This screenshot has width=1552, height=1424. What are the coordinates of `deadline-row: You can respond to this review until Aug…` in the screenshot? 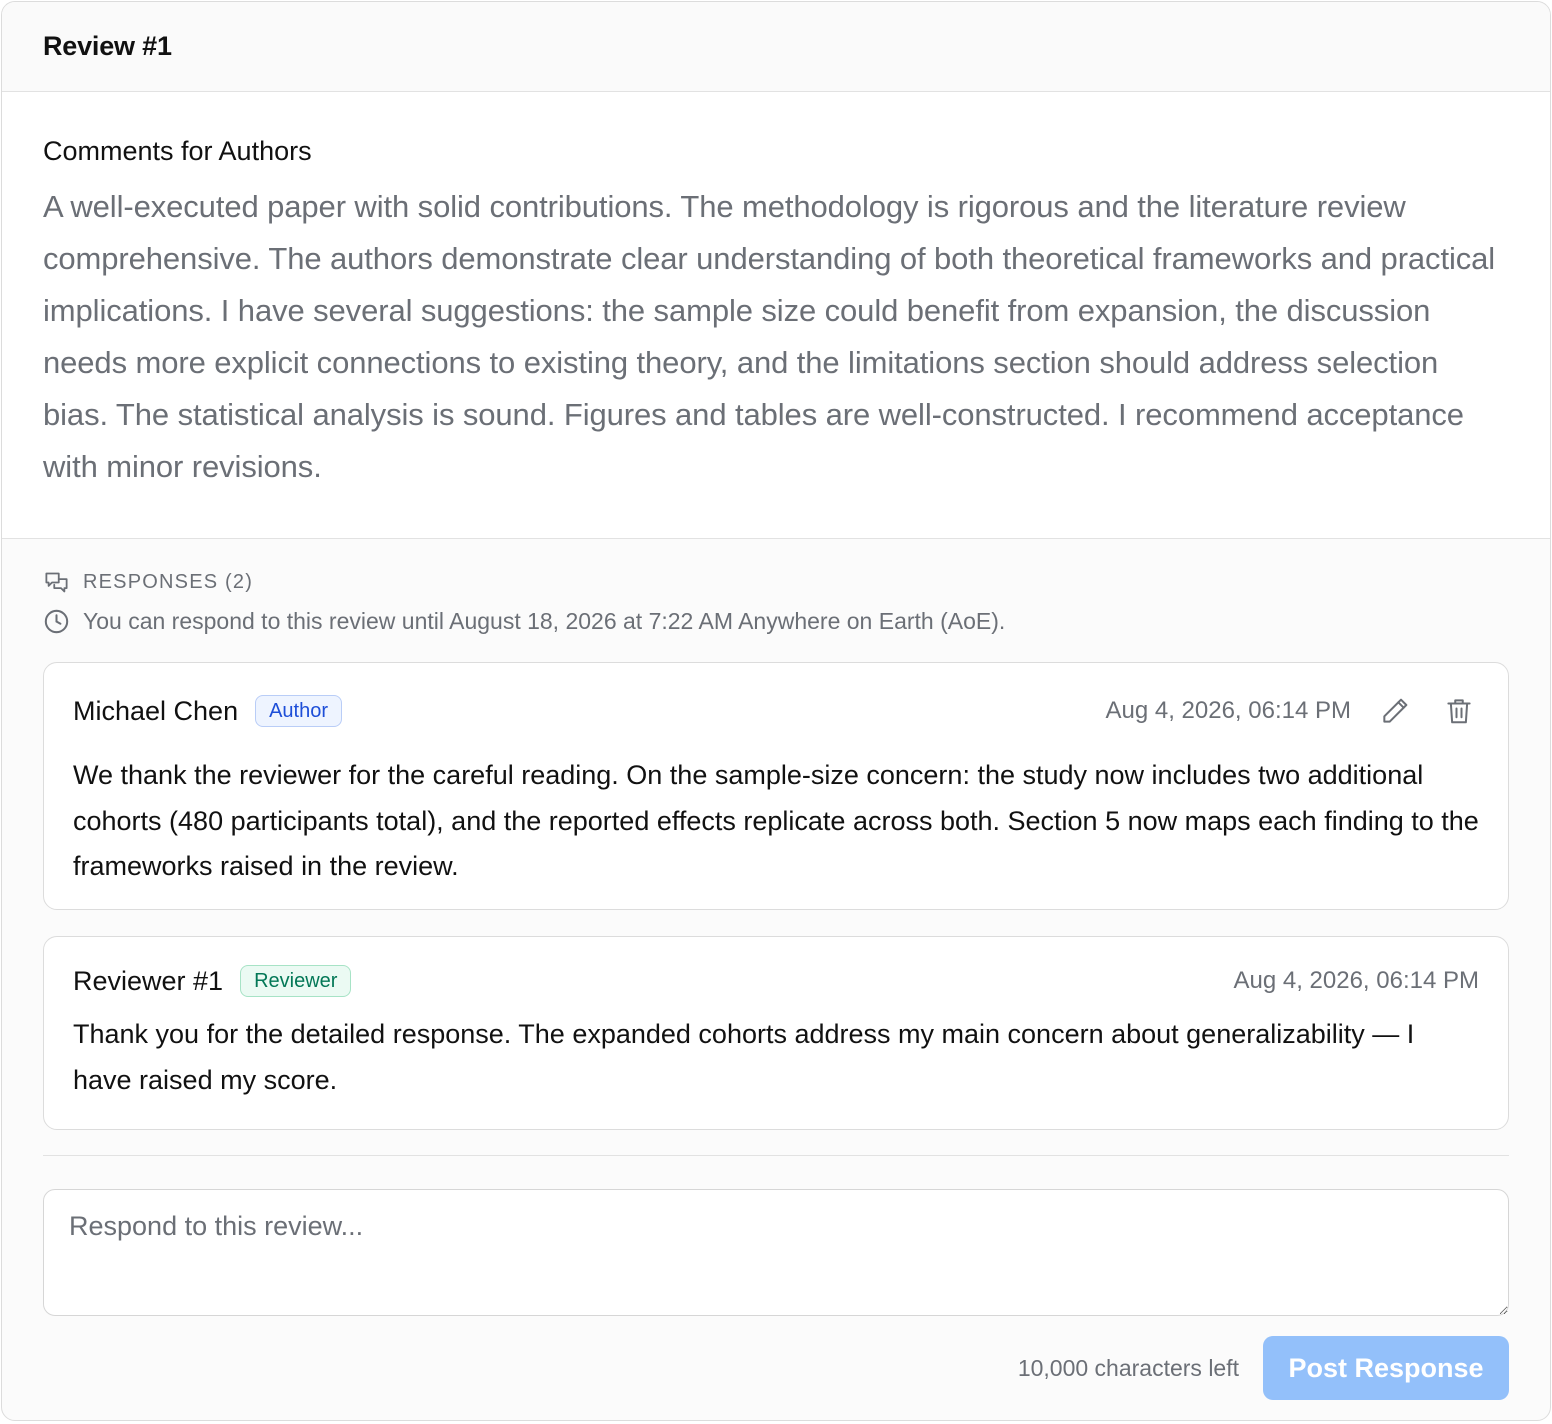 It's located at (776, 621).